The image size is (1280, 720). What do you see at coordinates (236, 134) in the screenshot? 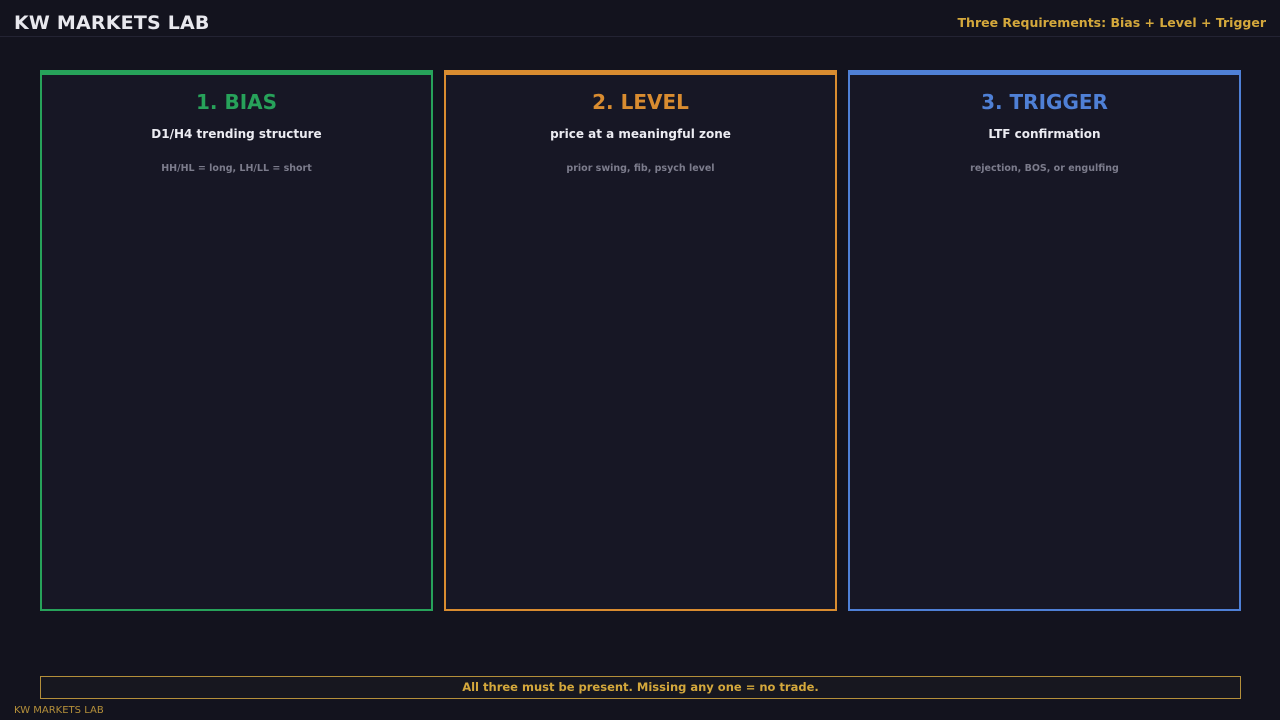
I see `card-bias-subtitle: D1/H4 trending structure` at bounding box center [236, 134].